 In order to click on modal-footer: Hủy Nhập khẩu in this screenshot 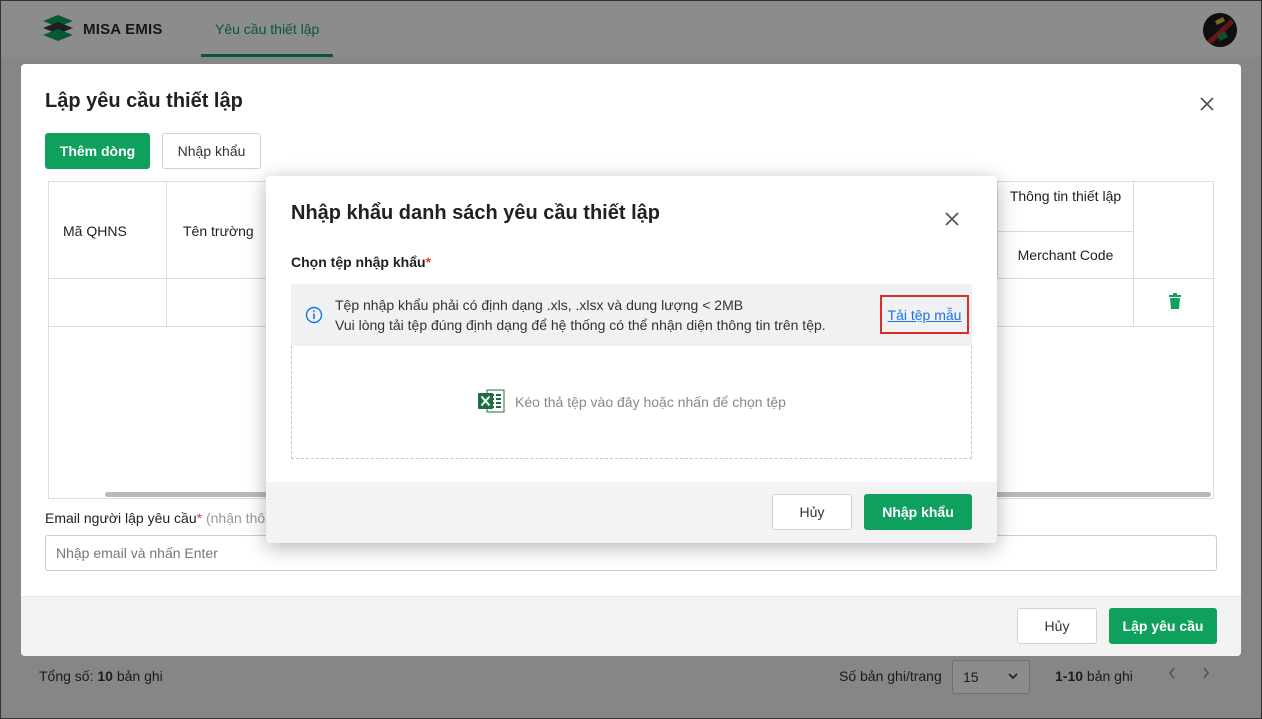, I will do `click(631, 512)`.